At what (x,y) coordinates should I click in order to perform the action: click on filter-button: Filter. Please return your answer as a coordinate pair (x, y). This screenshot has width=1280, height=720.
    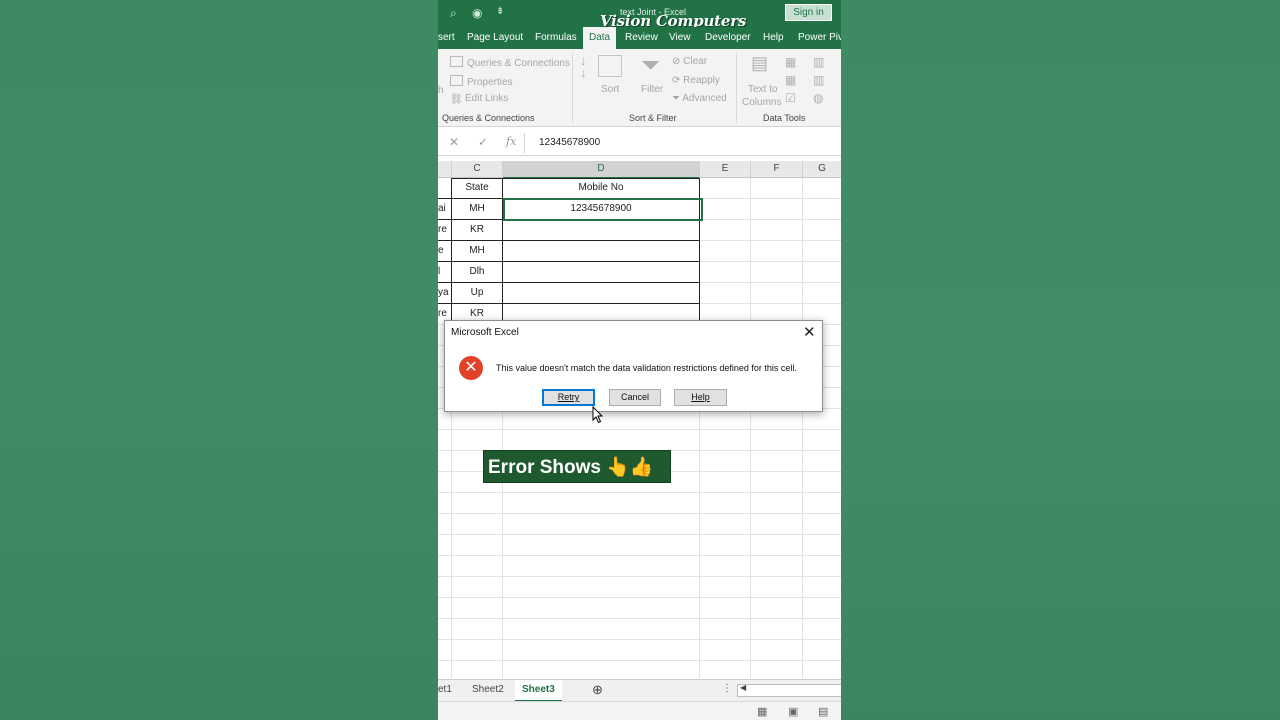
    Looking at the image, I should click on (652, 89).